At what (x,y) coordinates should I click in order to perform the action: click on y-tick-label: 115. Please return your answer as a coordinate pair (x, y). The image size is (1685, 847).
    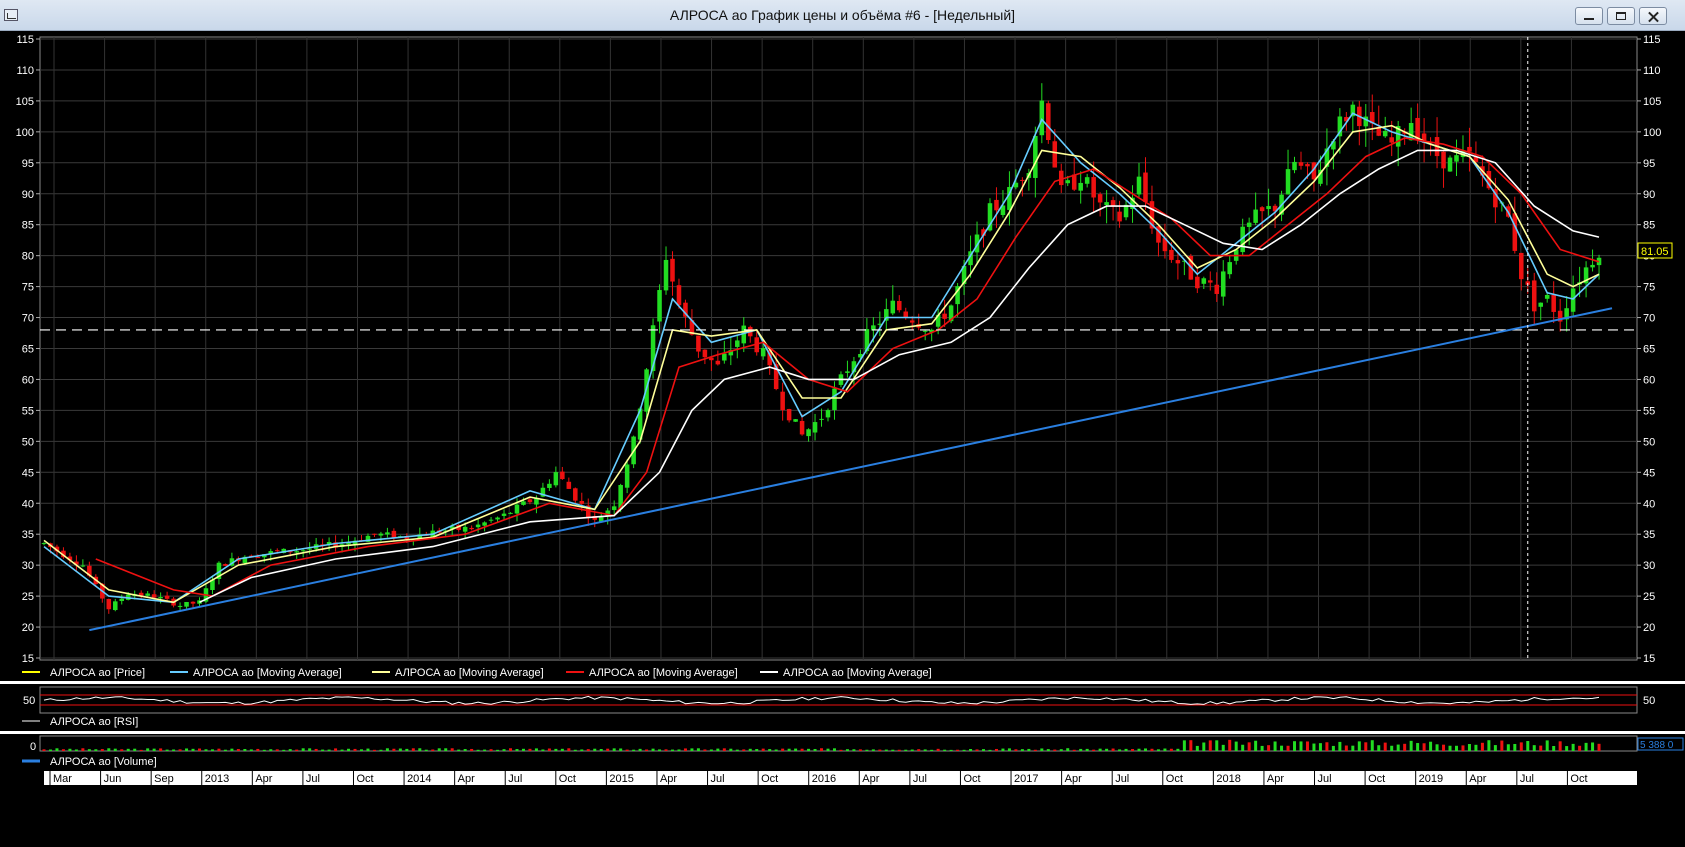
    Looking at the image, I should click on (1652, 40).